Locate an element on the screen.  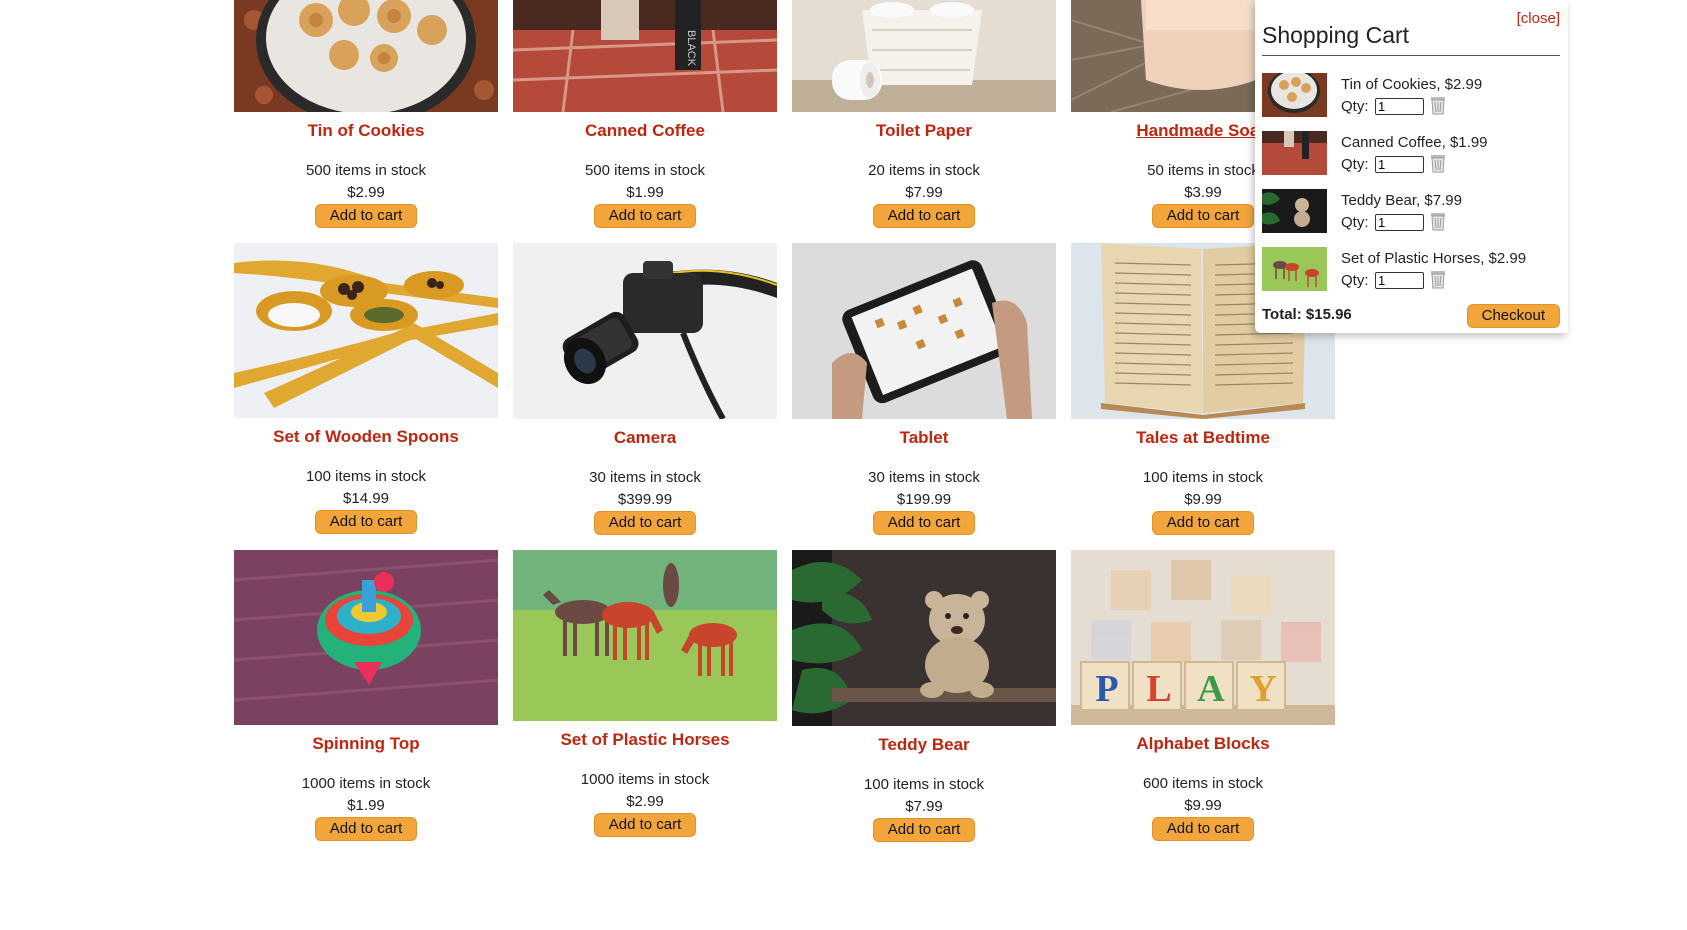
product-image-plastic-horses is located at coordinates (645, 635).